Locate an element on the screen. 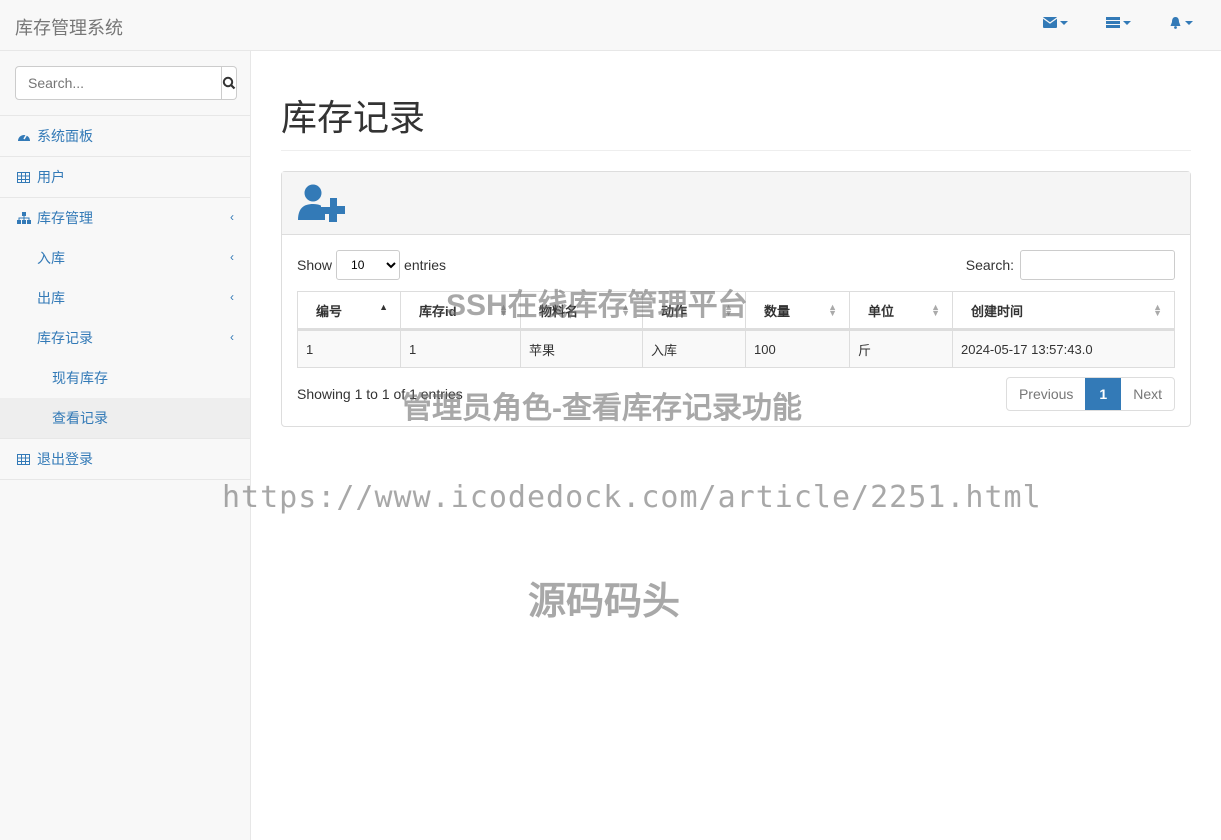 The height and width of the screenshot is (840, 1221). sort-asc-icon: ▲ is located at coordinates (383, 307).